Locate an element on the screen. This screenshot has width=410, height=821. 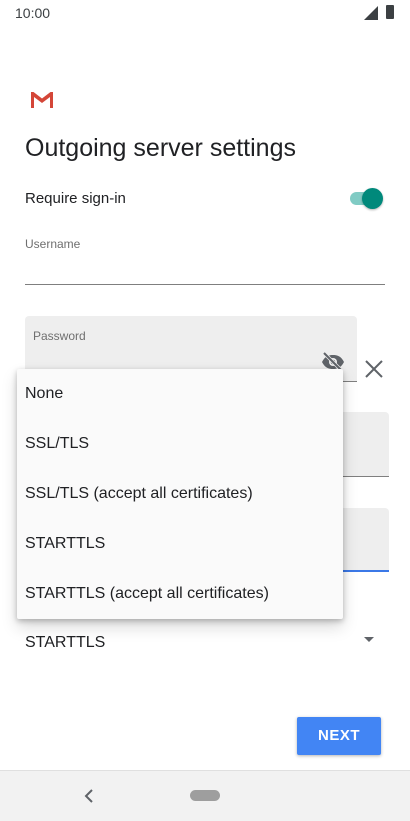
require-signin-toggle is located at coordinates (366, 198).